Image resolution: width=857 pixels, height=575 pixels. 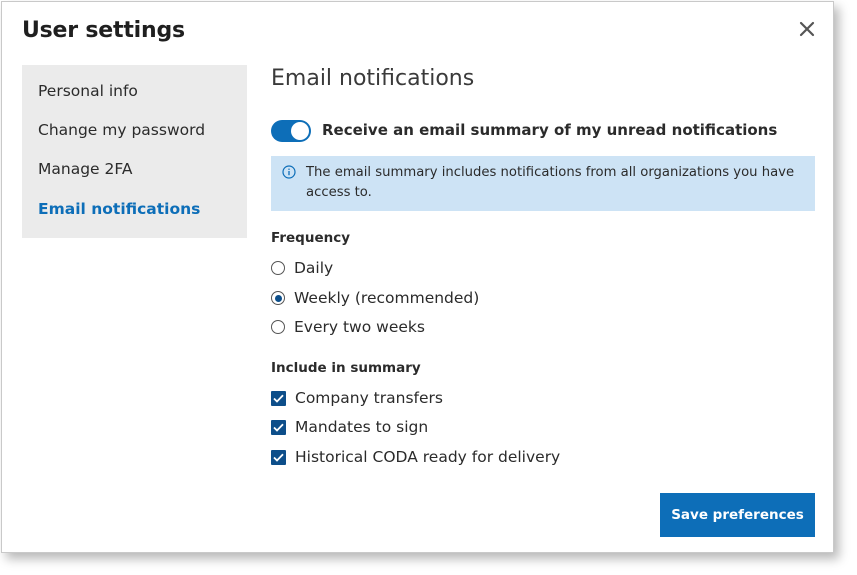 What do you see at coordinates (428, 457) in the screenshot?
I see `checkbox-label: Historical CODA ready for delivery` at bounding box center [428, 457].